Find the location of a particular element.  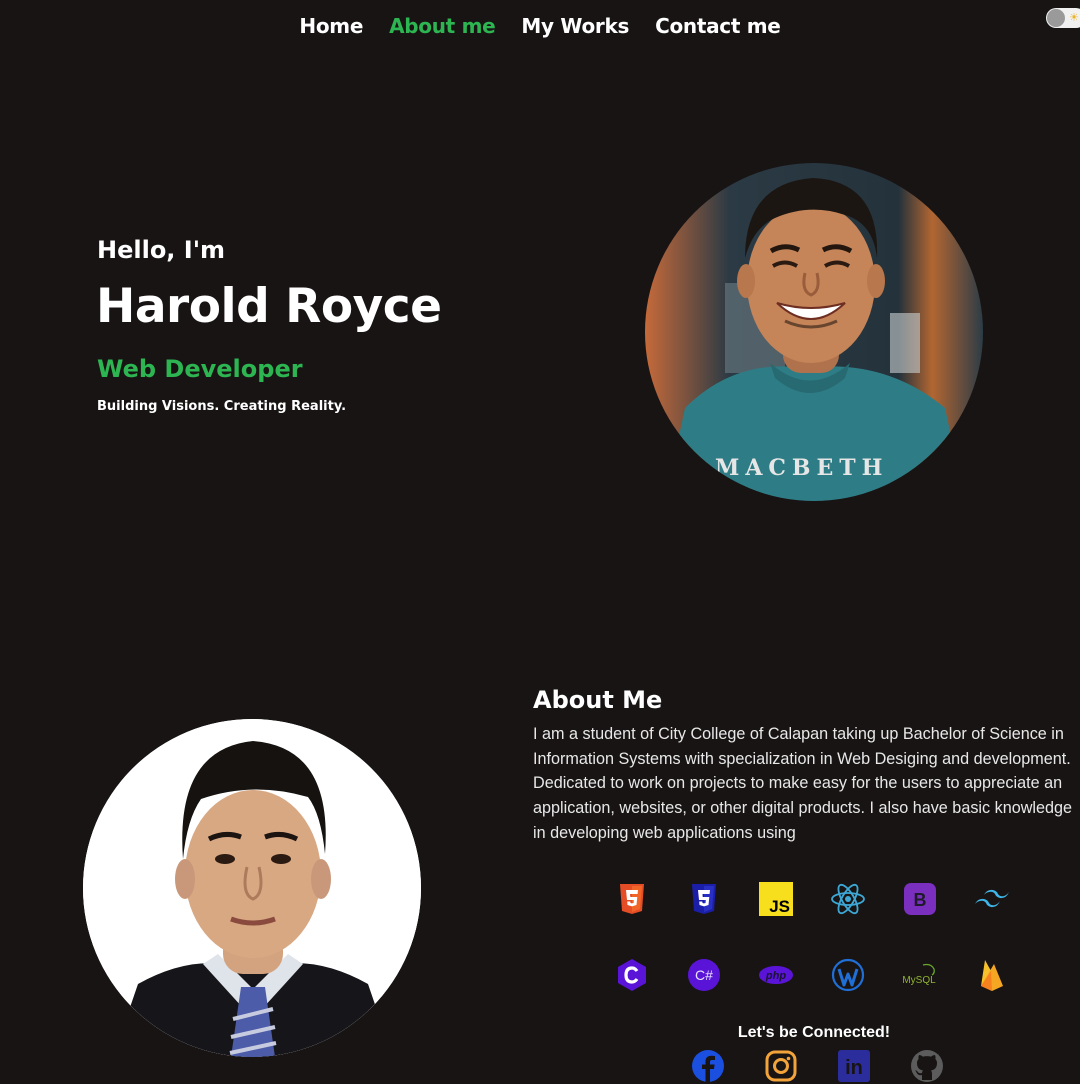

connect-heading: Let's be Connected! is located at coordinates (814, 1032).